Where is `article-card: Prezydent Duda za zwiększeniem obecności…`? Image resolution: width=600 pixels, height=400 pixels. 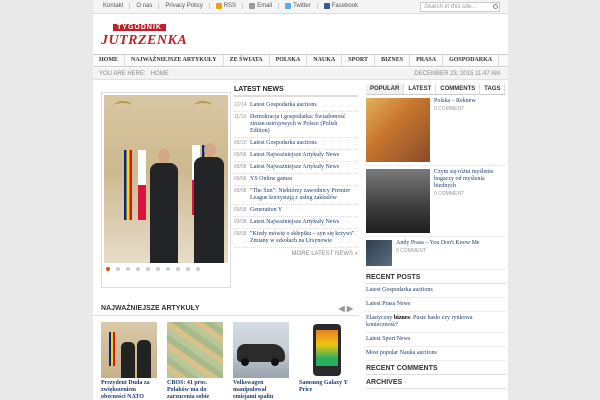 article-card: Prezydent Duda za zwiększeniem obecności… is located at coordinates (129, 361).